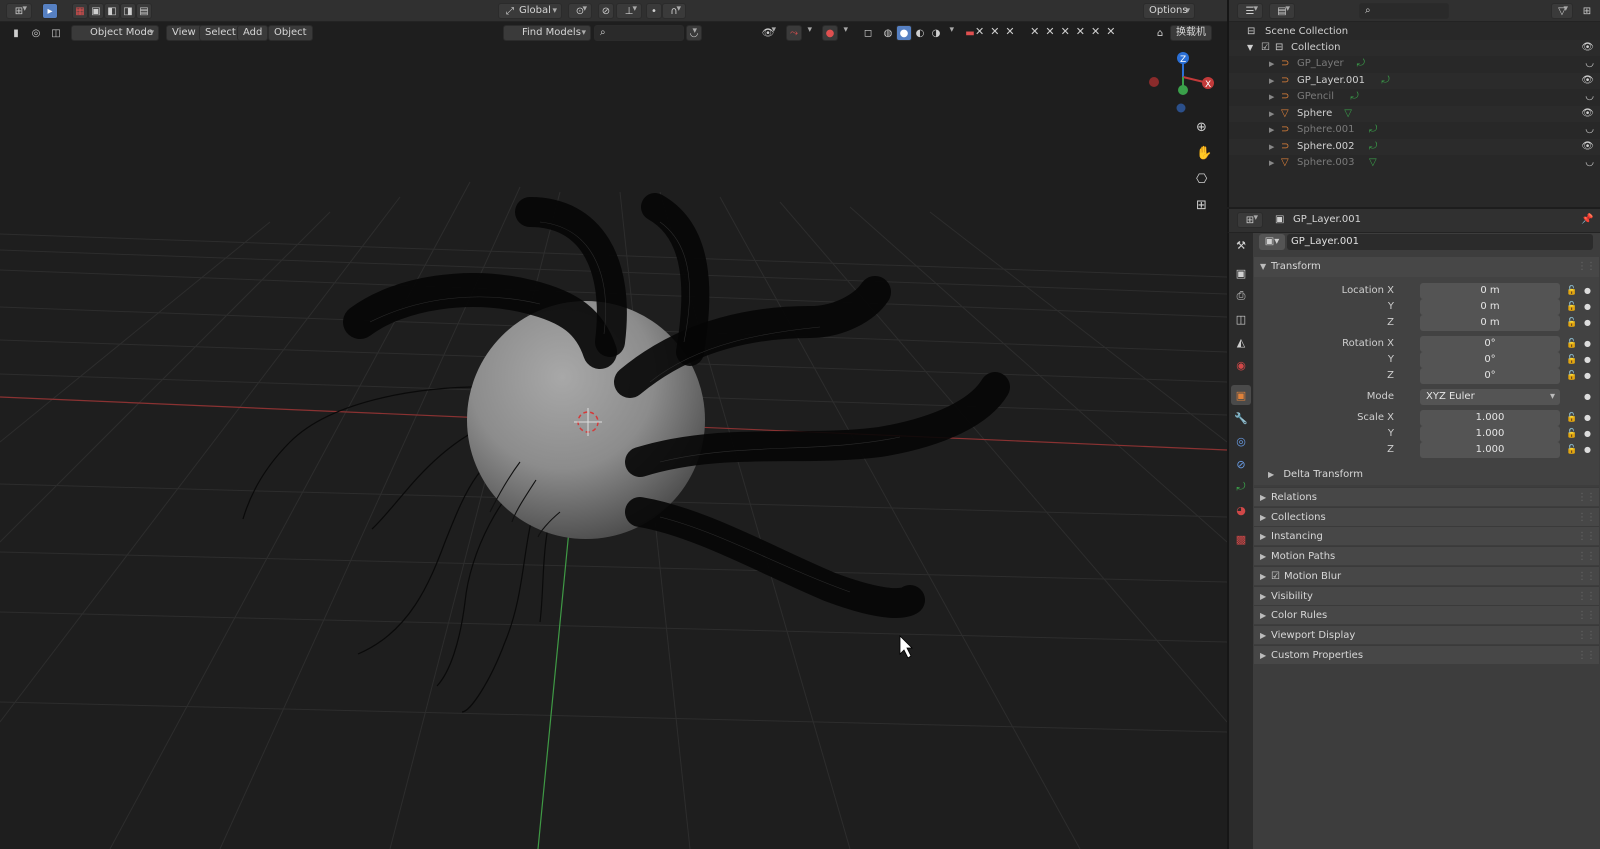 The image size is (1600, 849). I want to click on zoom-icon: ⊕, so click(1201, 127).